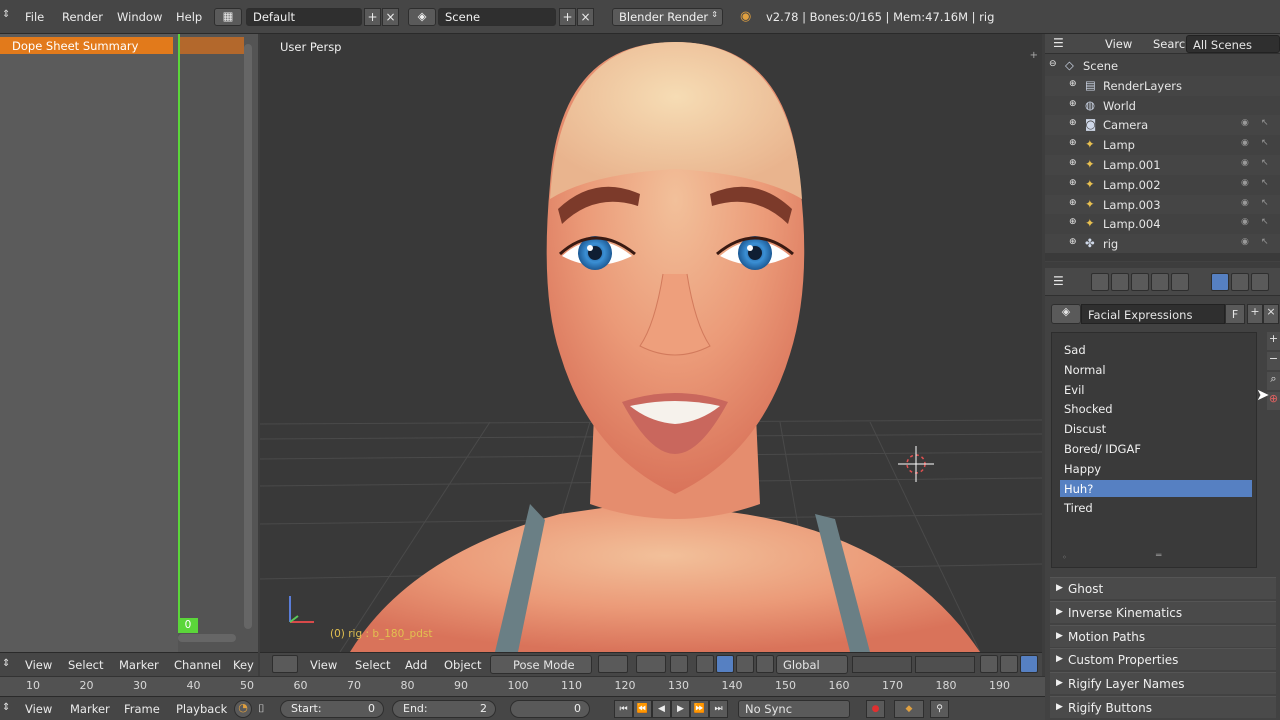 Image resolution: width=1280 pixels, height=720 pixels. I want to click on dopesheet-menu-select: Select, so click(85, 665).